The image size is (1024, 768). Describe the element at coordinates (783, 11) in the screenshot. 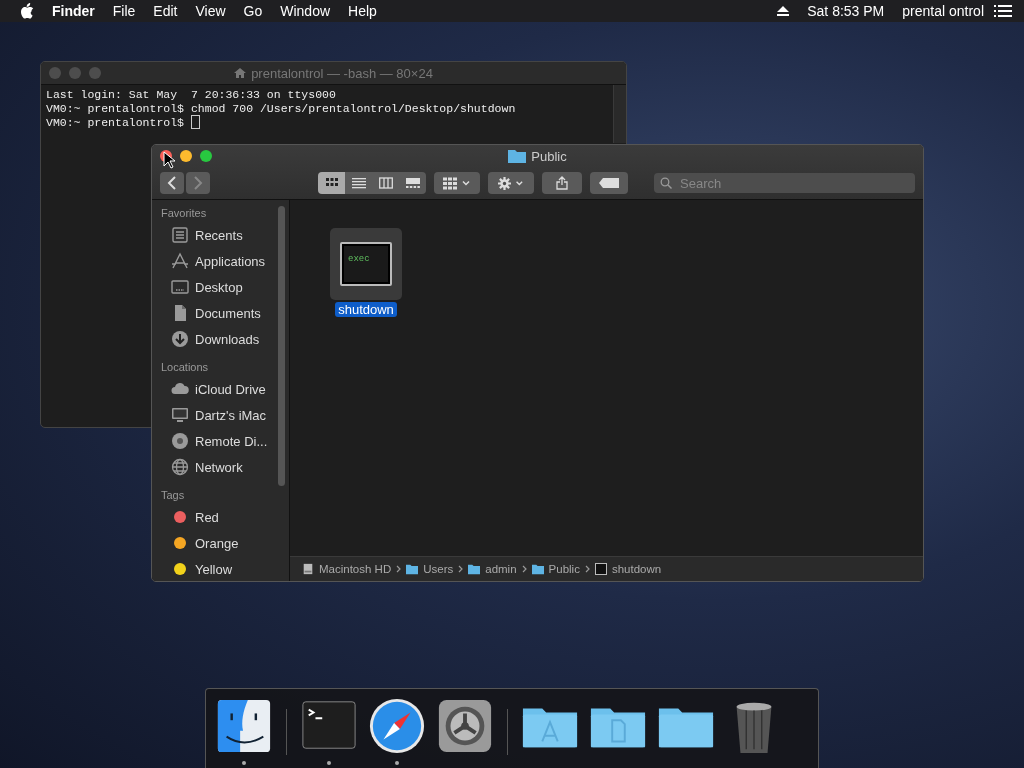

I see `eject-icon` at that location.